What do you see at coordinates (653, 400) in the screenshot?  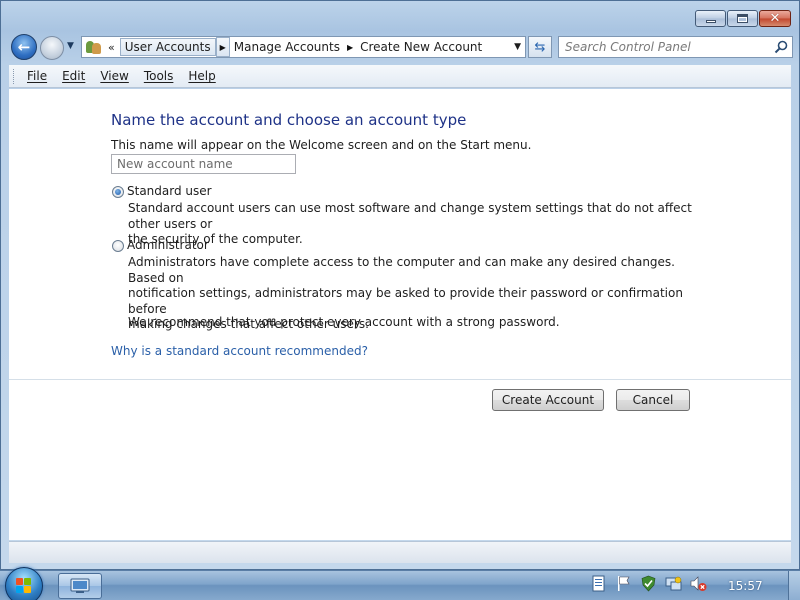 I see `cancel-button: Cancel` at bounding box center [653, 400].